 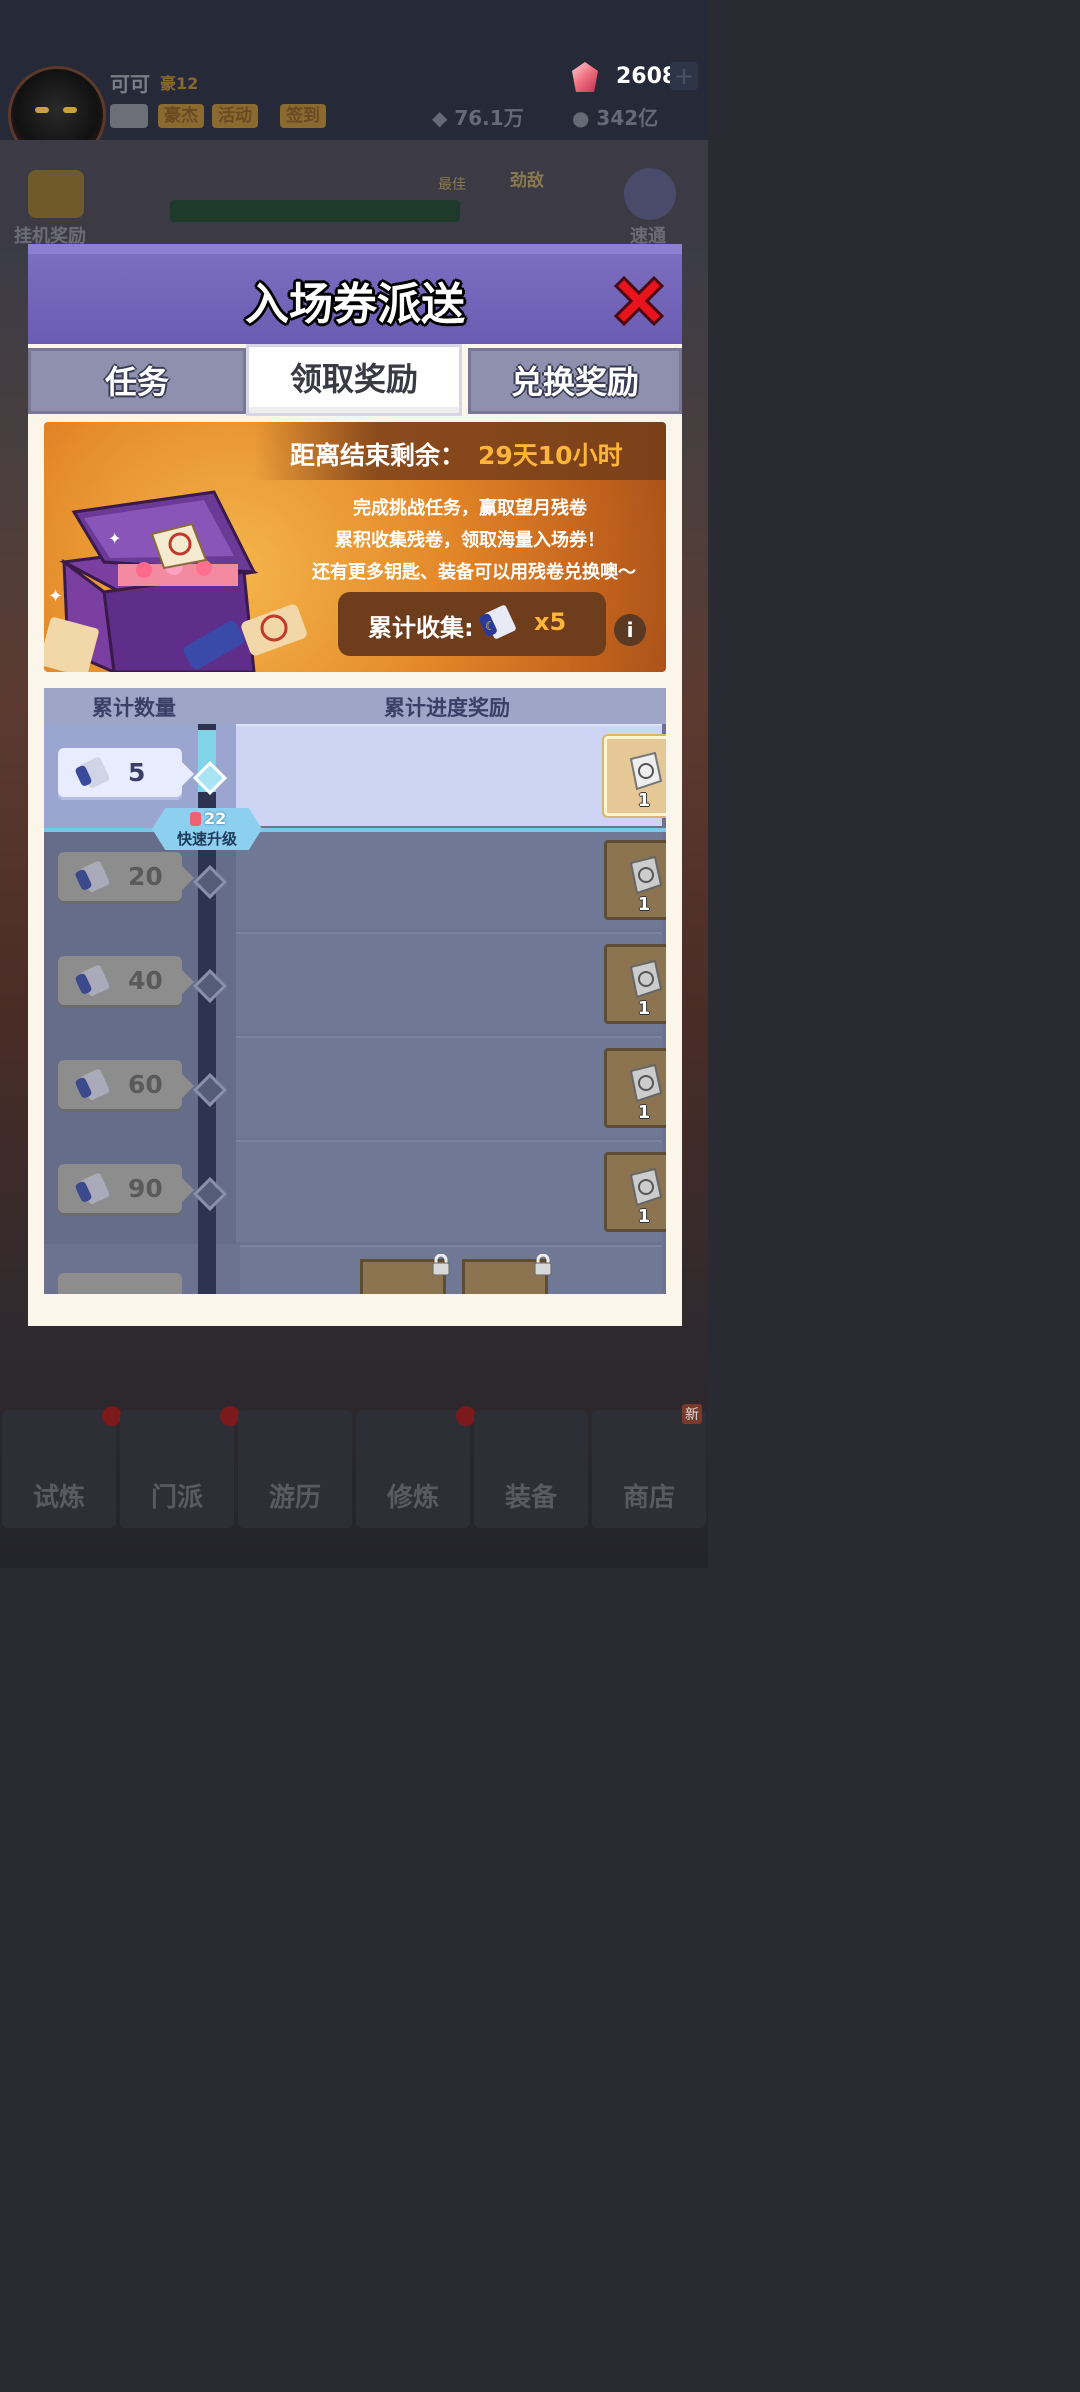 I want to click on reward-row: 60 1, so click(x=355, y=1088).